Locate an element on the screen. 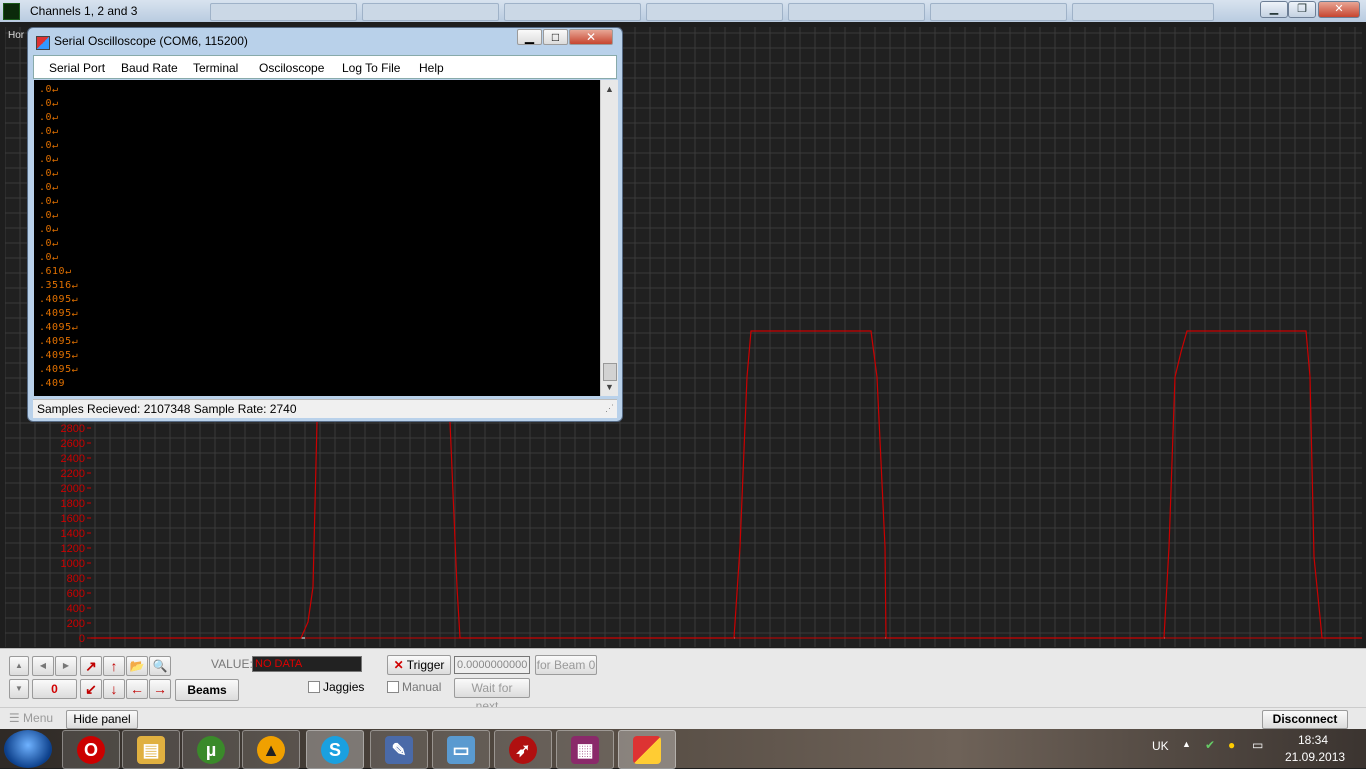  language-indicator: UK is located at coordinates (1160, 746).